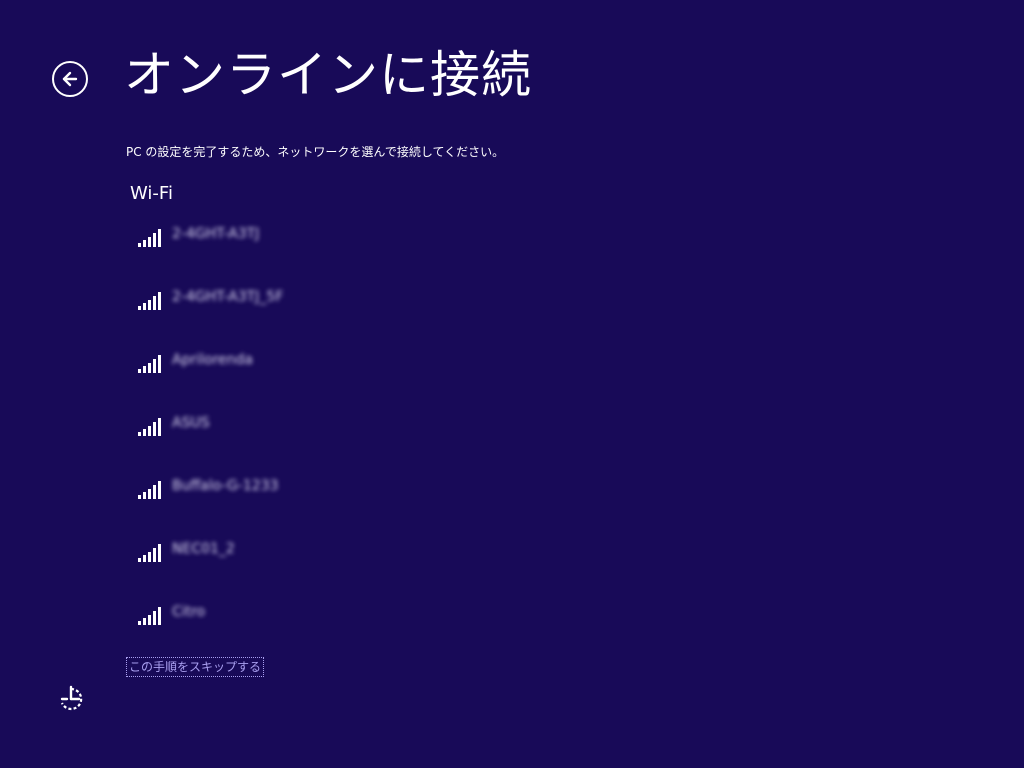 The image size is (1024, 768). I want to click on ease-of-access-icon, so click(71, 701).